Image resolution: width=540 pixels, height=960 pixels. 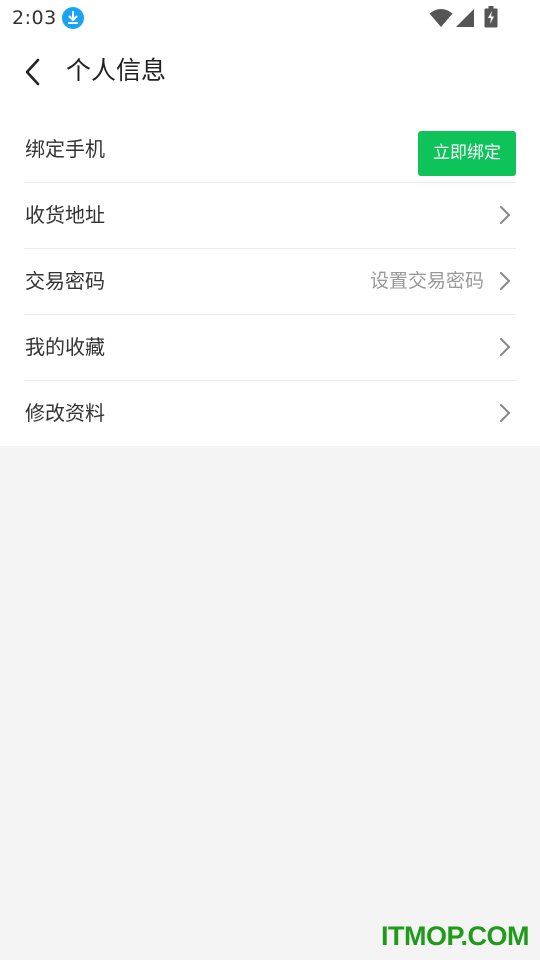 I want to click on list-item-label: 收货地址, so click(x=65, y=215).